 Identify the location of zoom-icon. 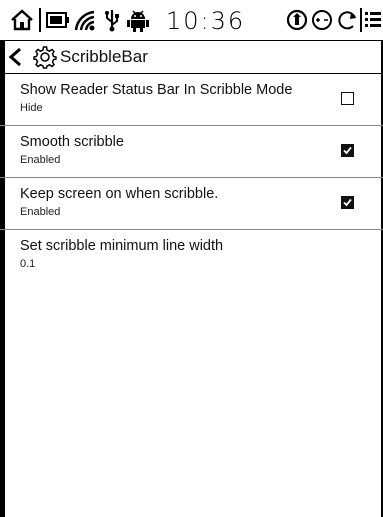
(322, 20).